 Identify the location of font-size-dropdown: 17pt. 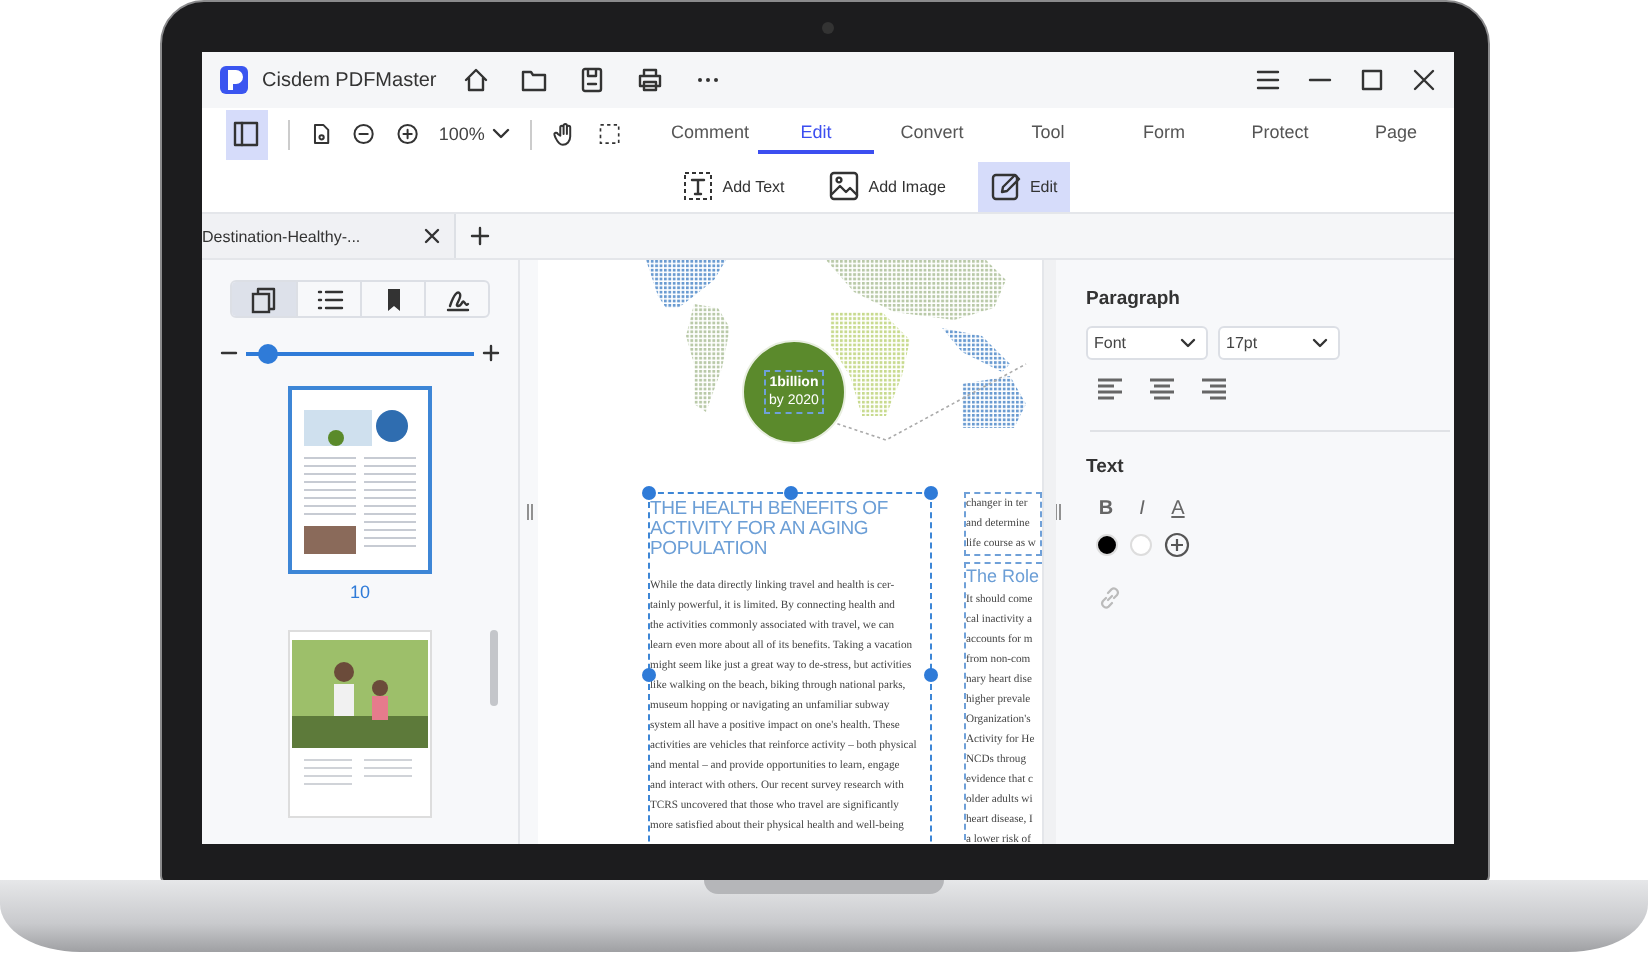
(1279, 343).